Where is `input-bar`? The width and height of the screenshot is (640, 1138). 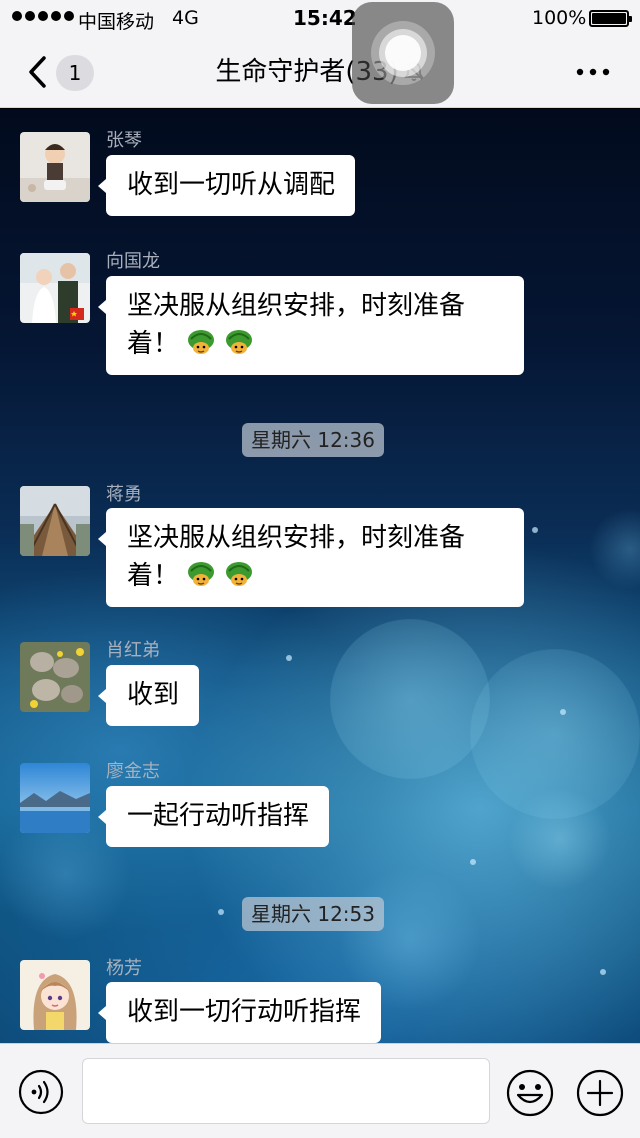
input-bar is located at coordinates (320, 1090).